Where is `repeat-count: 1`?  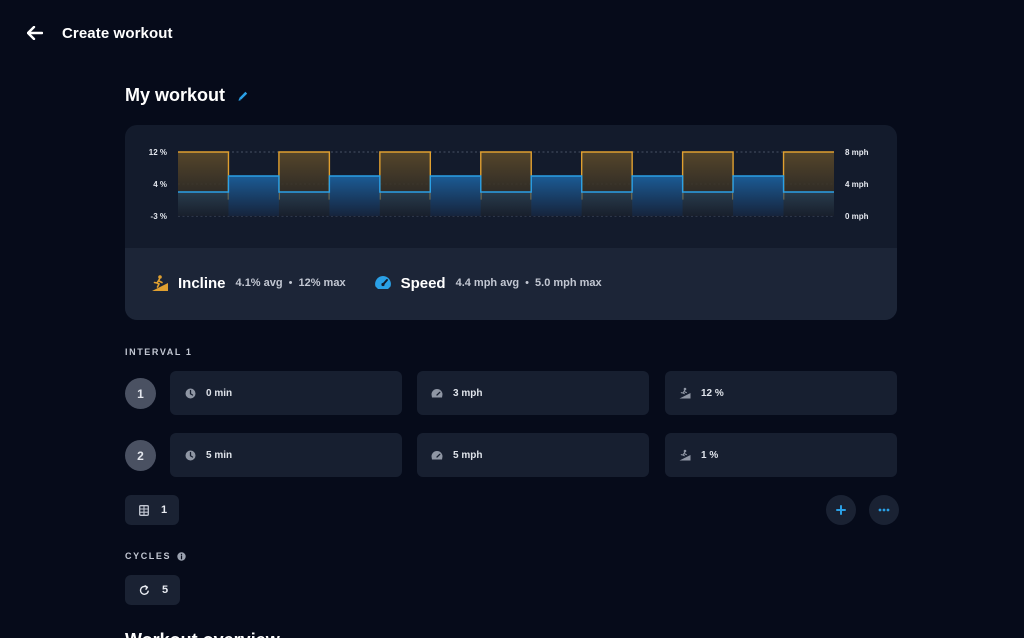
repeat-count: 1 is located at coordinates (164, 510).